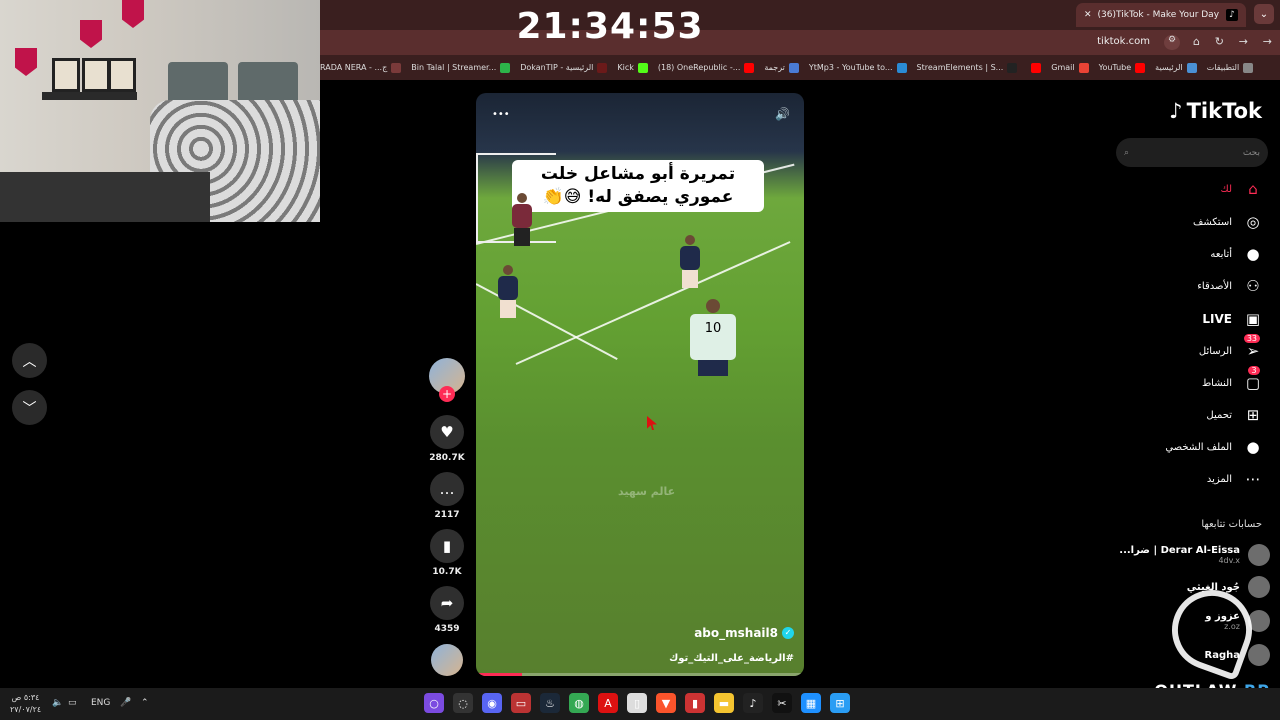  I want to click on author-name: abo_mshail8, so click(736, 633).